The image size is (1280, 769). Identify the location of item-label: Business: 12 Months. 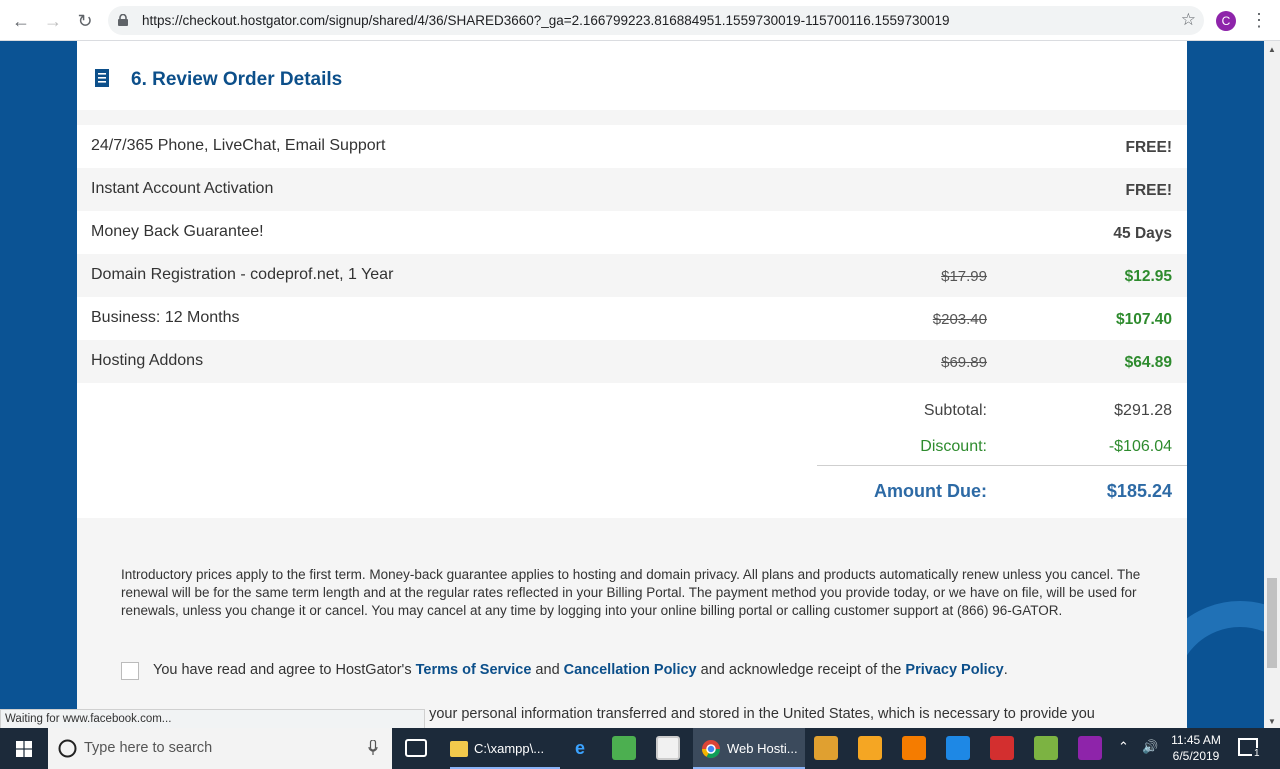
(165, 317).